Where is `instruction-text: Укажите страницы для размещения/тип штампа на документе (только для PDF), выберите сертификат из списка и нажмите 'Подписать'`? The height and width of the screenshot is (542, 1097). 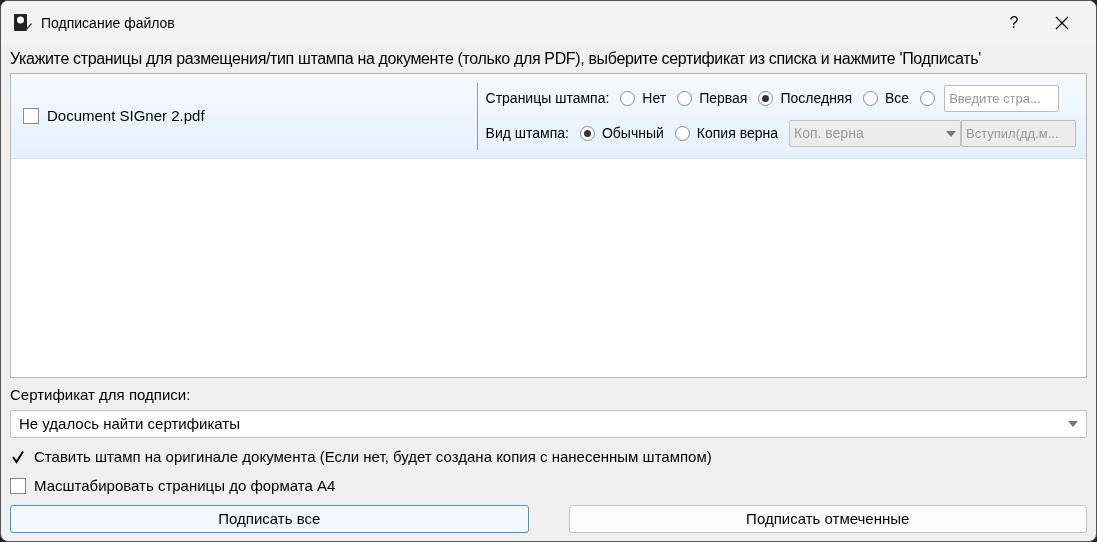
instruction-text: Укажите страницы для размещения/тип штампа на документе (только для PDF), выберите сертификат из списка и нажмите 'Подписать' is located at coordinates (496, 59).